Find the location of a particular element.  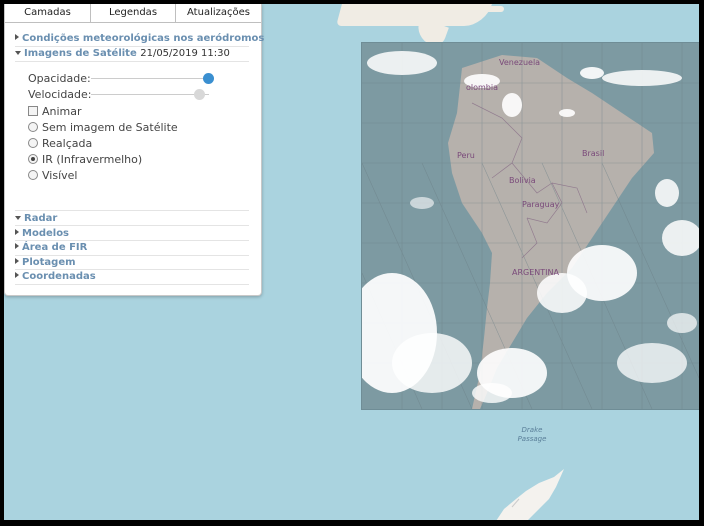

option-realcada: Realçada is located at coordinates (60, 143).